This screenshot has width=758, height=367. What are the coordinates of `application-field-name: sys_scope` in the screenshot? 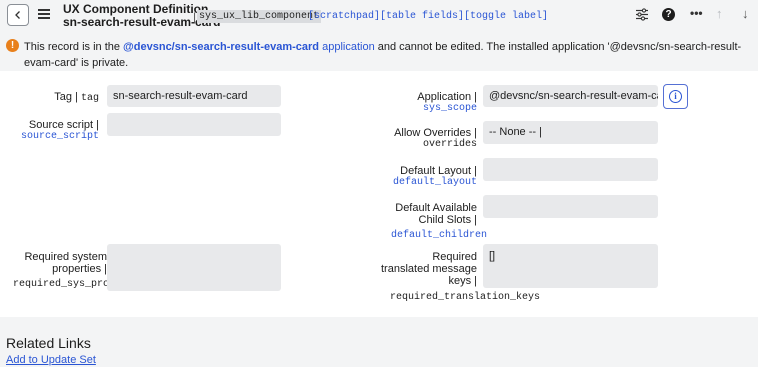 It's located at (447, 109).